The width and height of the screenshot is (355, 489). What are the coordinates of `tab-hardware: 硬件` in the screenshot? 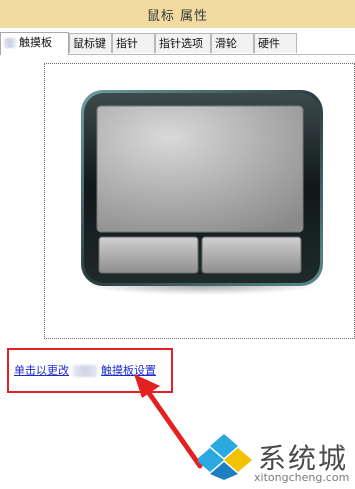 It's located at (275, 43).